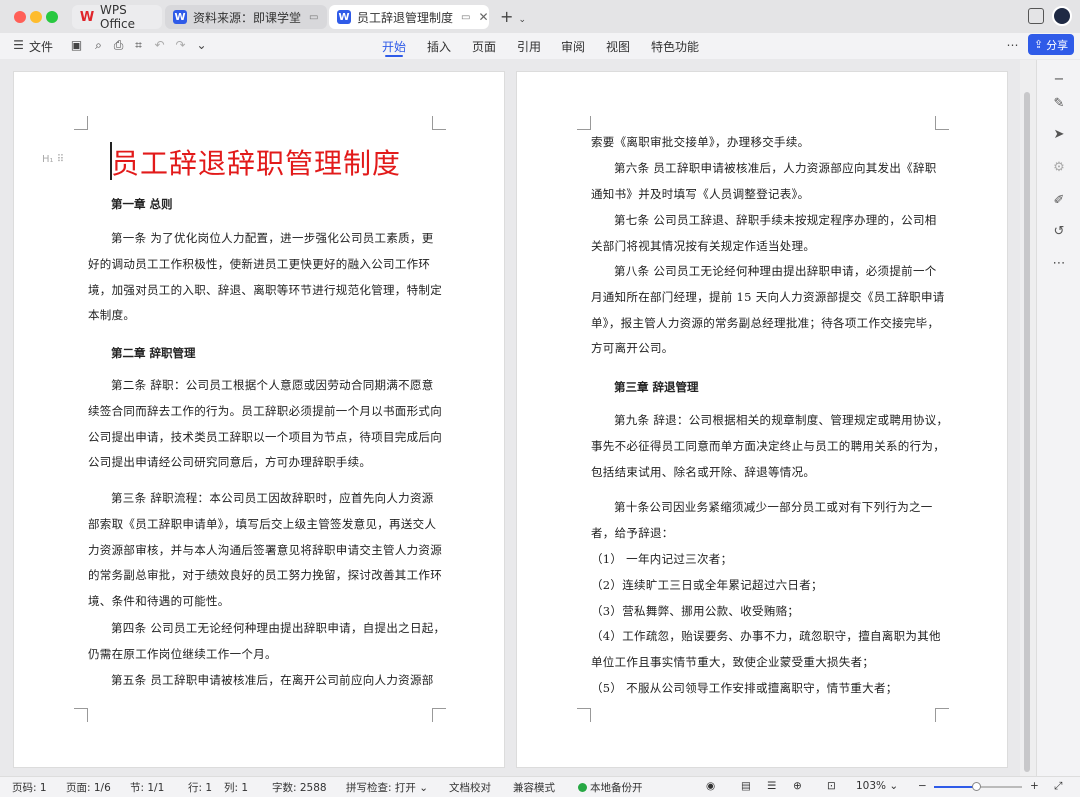 This screenshot has height=797, width=1080. Describe the element at coordinates (278, 628) in the screenshot. I see `paragraph-line: 第四条 公司员工无论经何种理由提出辞职申请，自提出之日起，` at that location.